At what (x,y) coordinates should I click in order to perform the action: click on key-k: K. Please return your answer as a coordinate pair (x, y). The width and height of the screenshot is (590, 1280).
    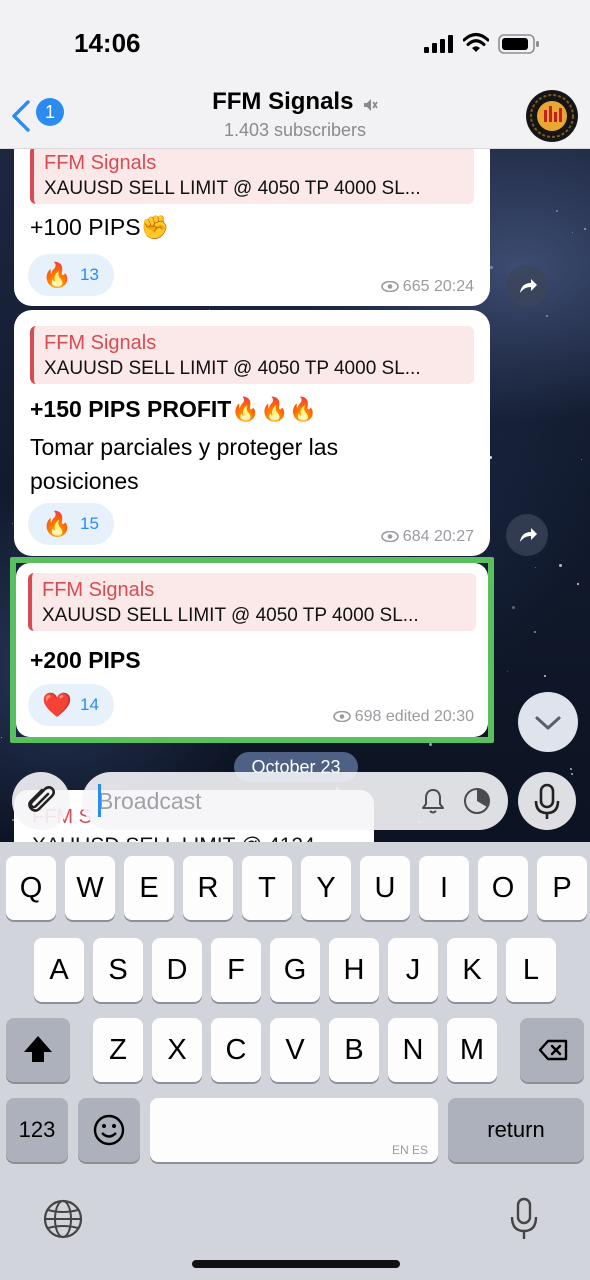
    Looking at the image, I should click on (472, 970).